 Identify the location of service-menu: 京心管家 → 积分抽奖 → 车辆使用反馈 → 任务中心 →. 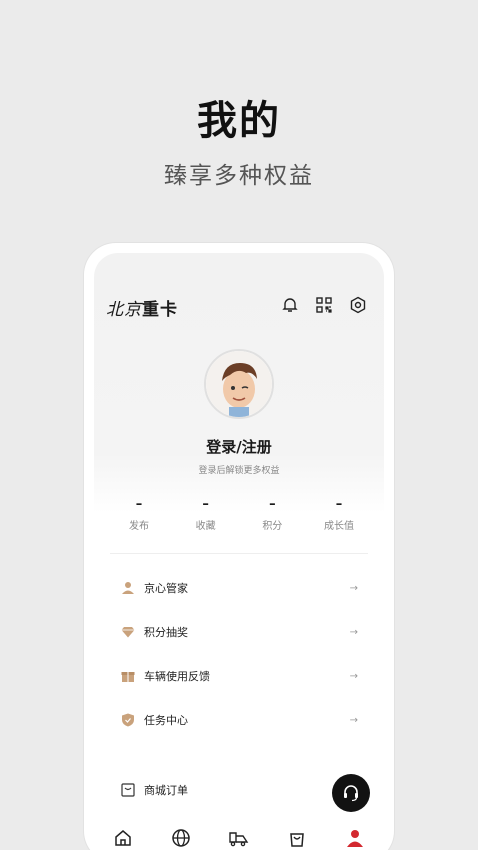
(239, 654).